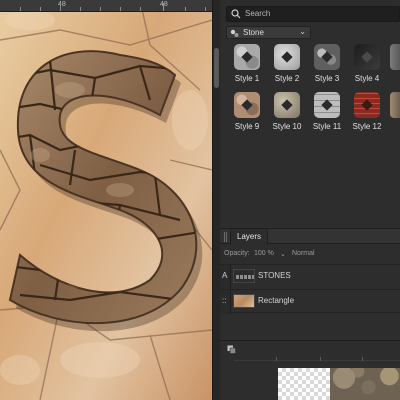  Describe the element at coordinates (237, 253) in the screenshot. I see `opacity-label: Opacity:` at that location.